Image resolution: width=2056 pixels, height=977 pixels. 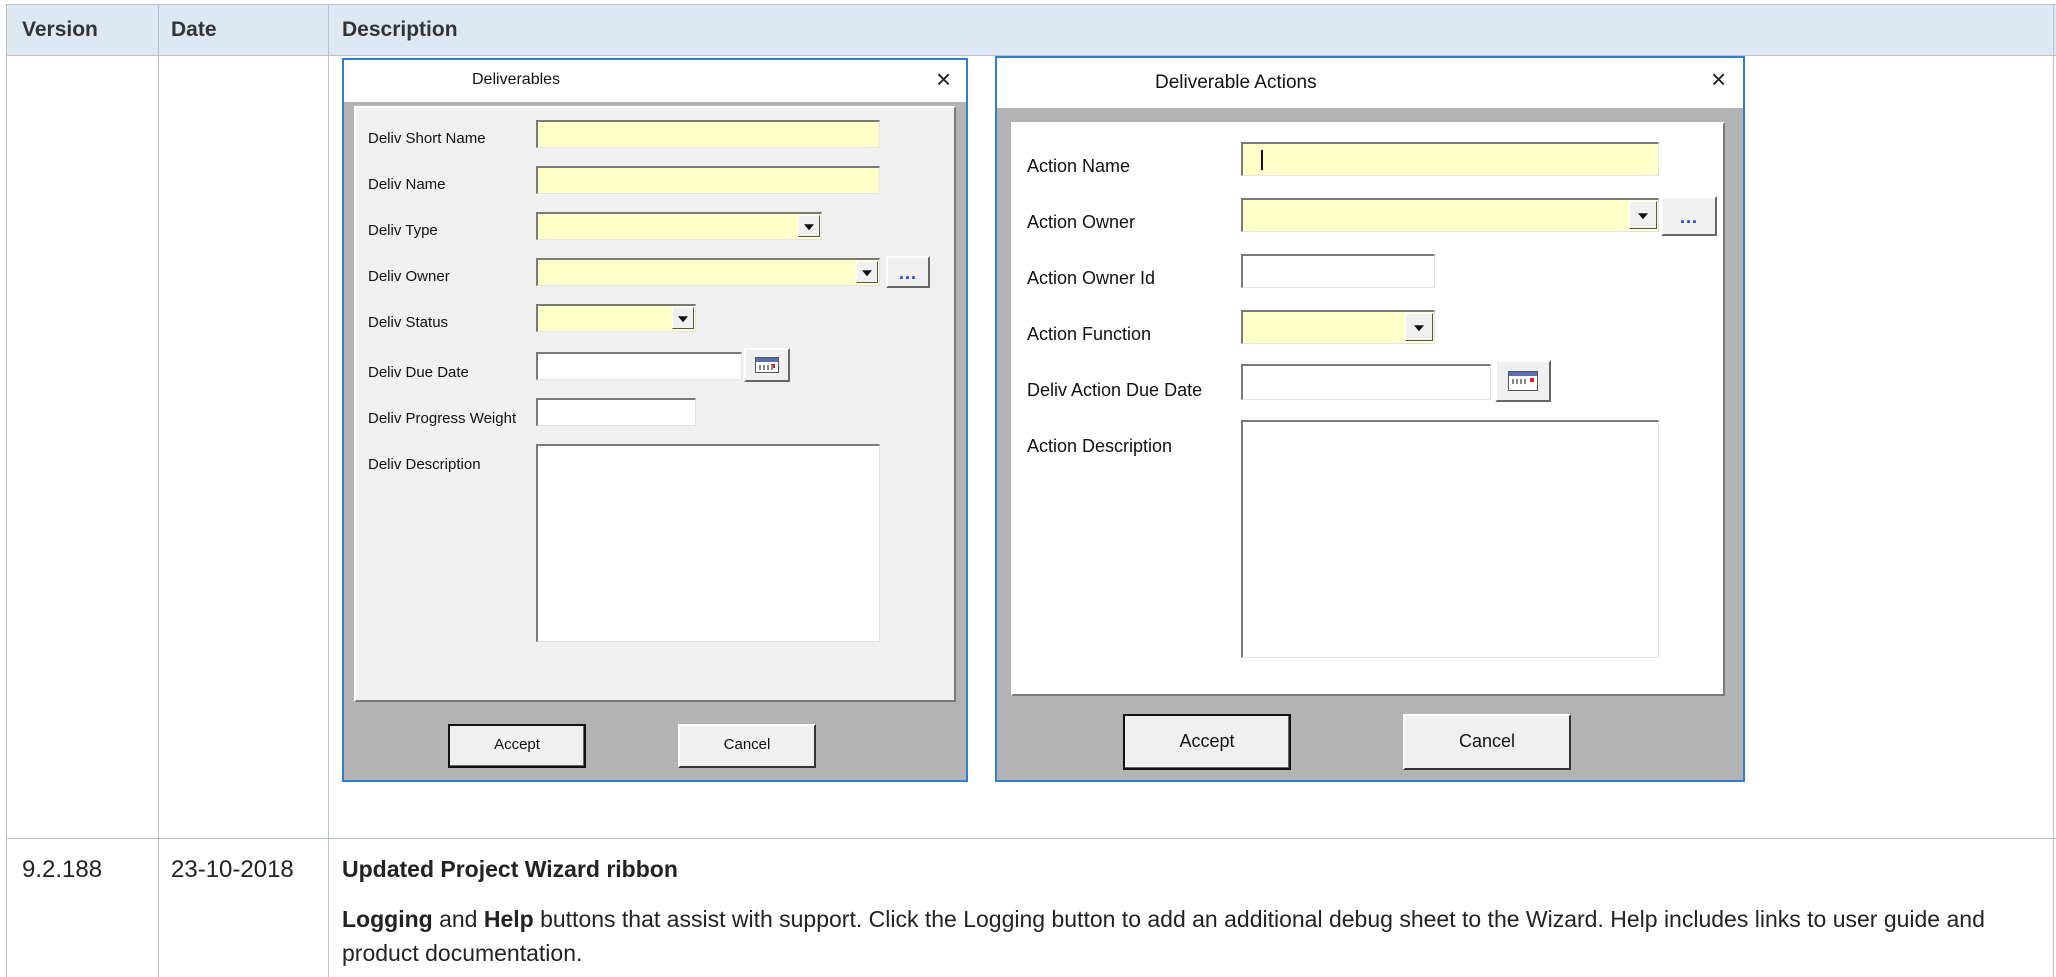 I want to click on action-due-date-input, so click(x=1366, y=382).